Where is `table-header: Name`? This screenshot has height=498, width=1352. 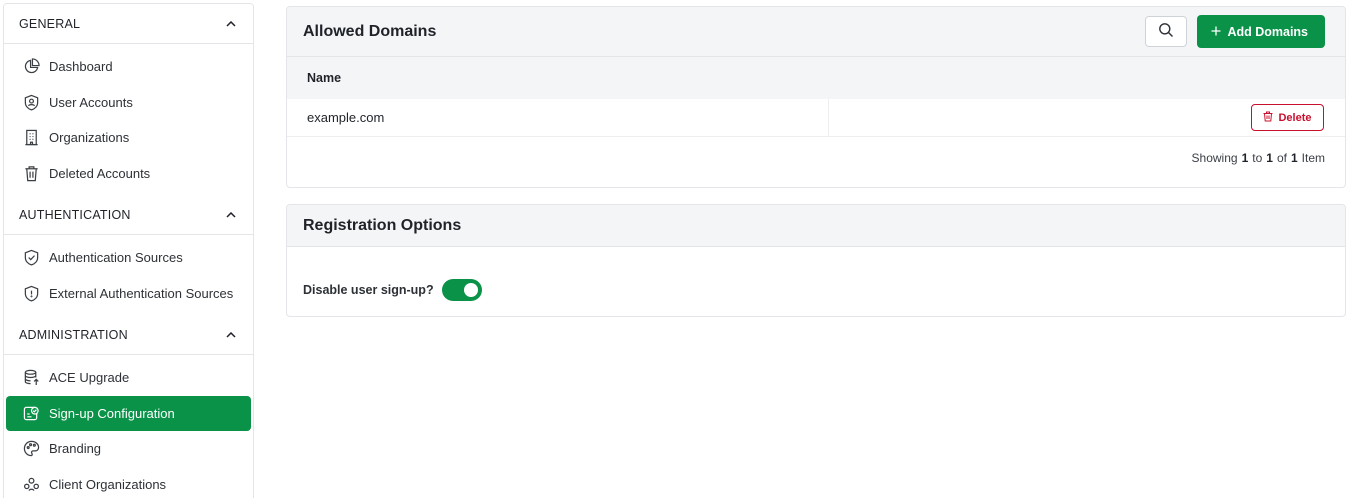 table-header: Name is located at coordinates (816, 78).